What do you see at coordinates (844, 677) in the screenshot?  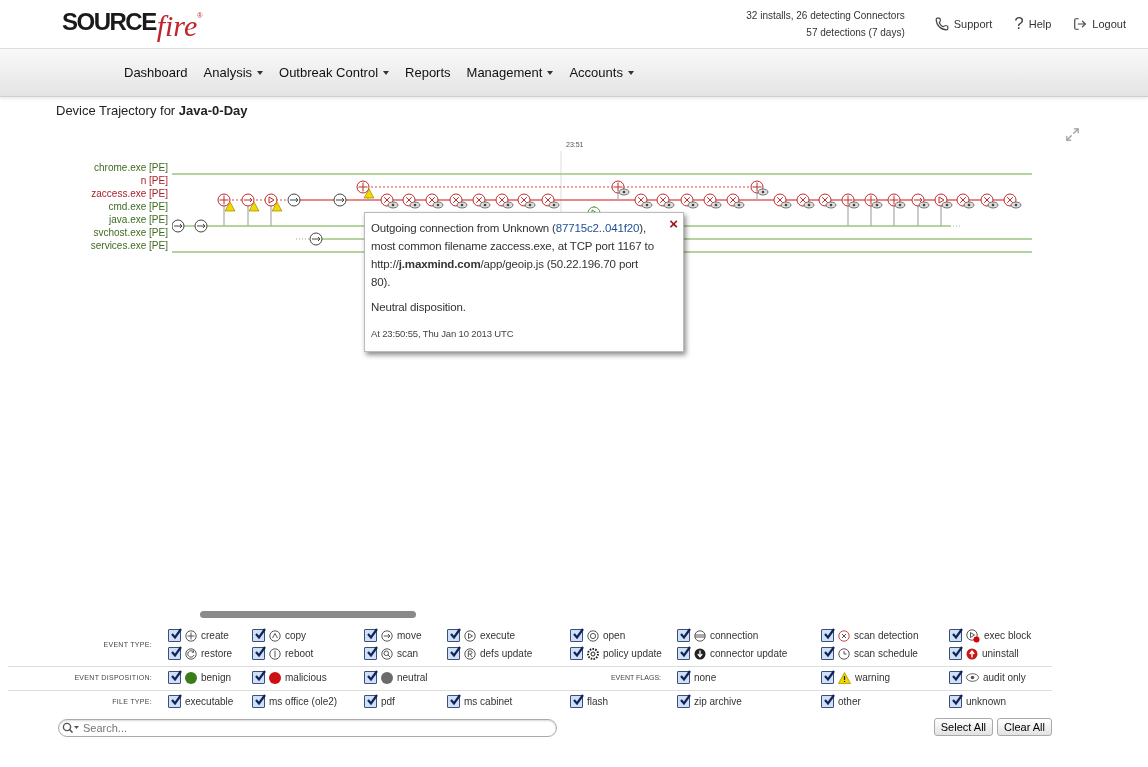 I see `warning-icon` at bounding box center [844, 677].